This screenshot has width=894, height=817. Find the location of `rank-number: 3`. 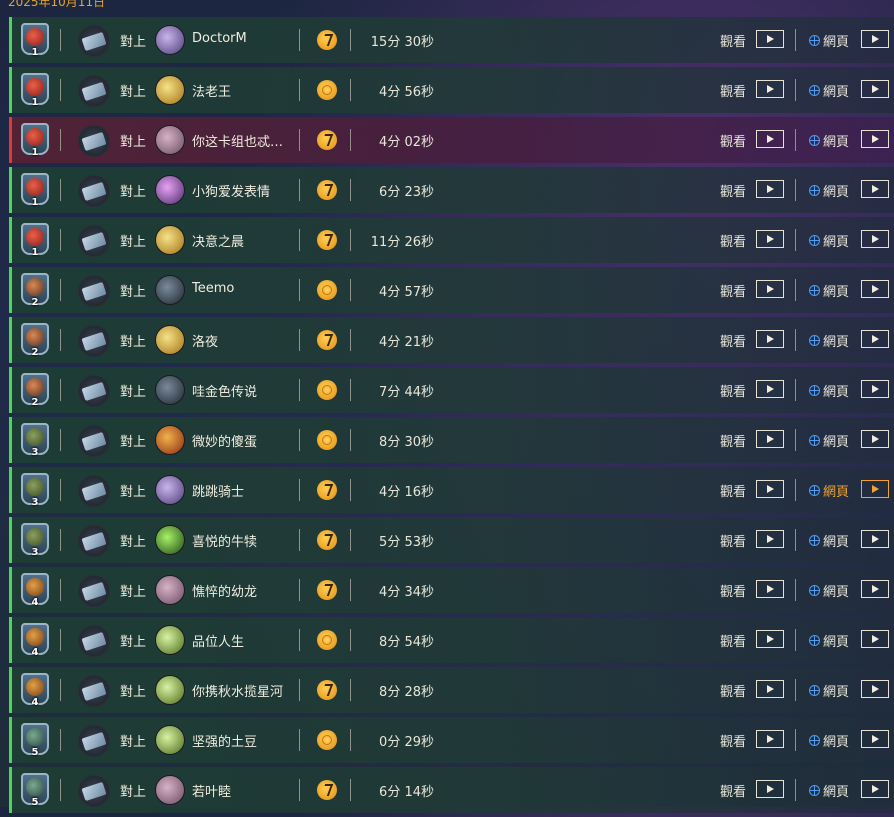

rank-number: 3 is located at coordinates (35, 552).